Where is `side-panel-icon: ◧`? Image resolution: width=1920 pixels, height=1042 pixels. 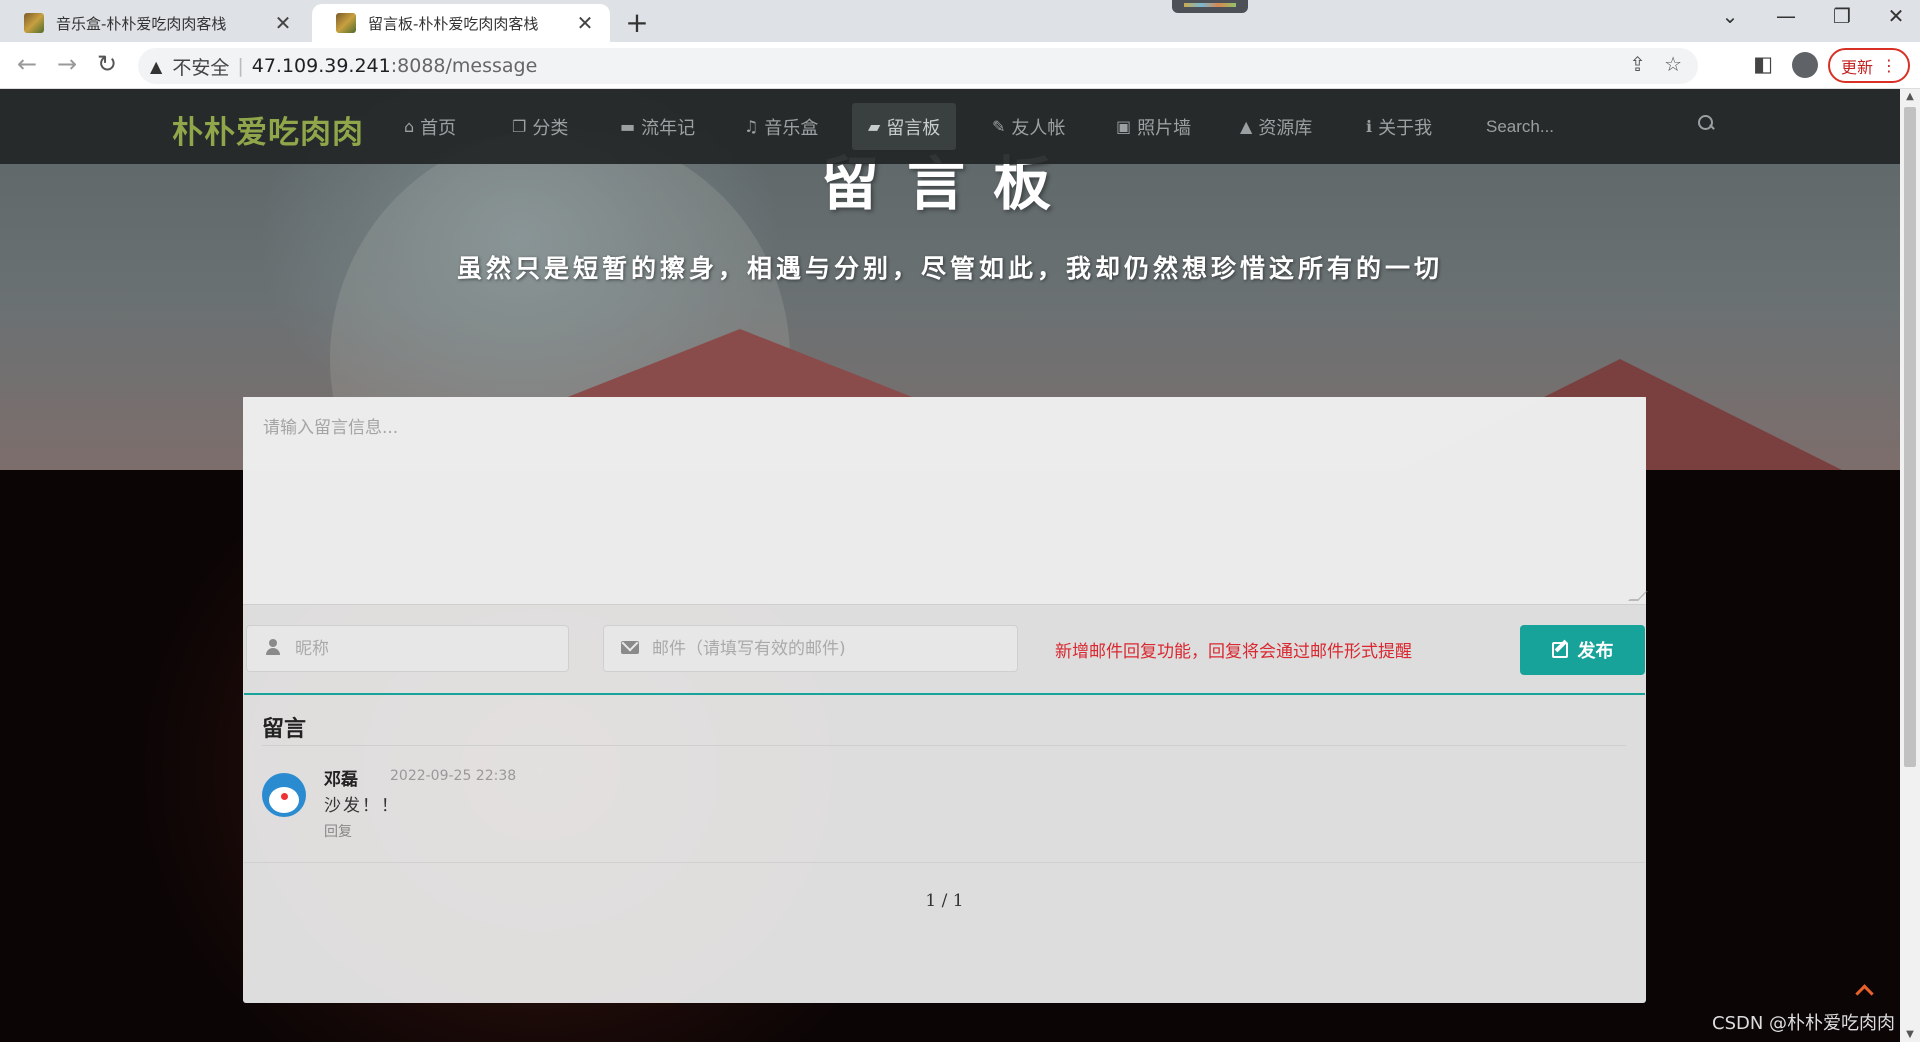
side-panel-icon: ◧ is located at coordinates (1763, 64).